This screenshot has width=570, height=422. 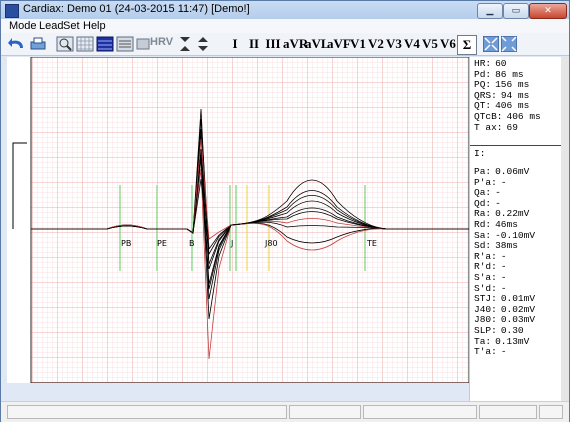 I want to click on close-icon: ✕, so click(x=548, y=10).